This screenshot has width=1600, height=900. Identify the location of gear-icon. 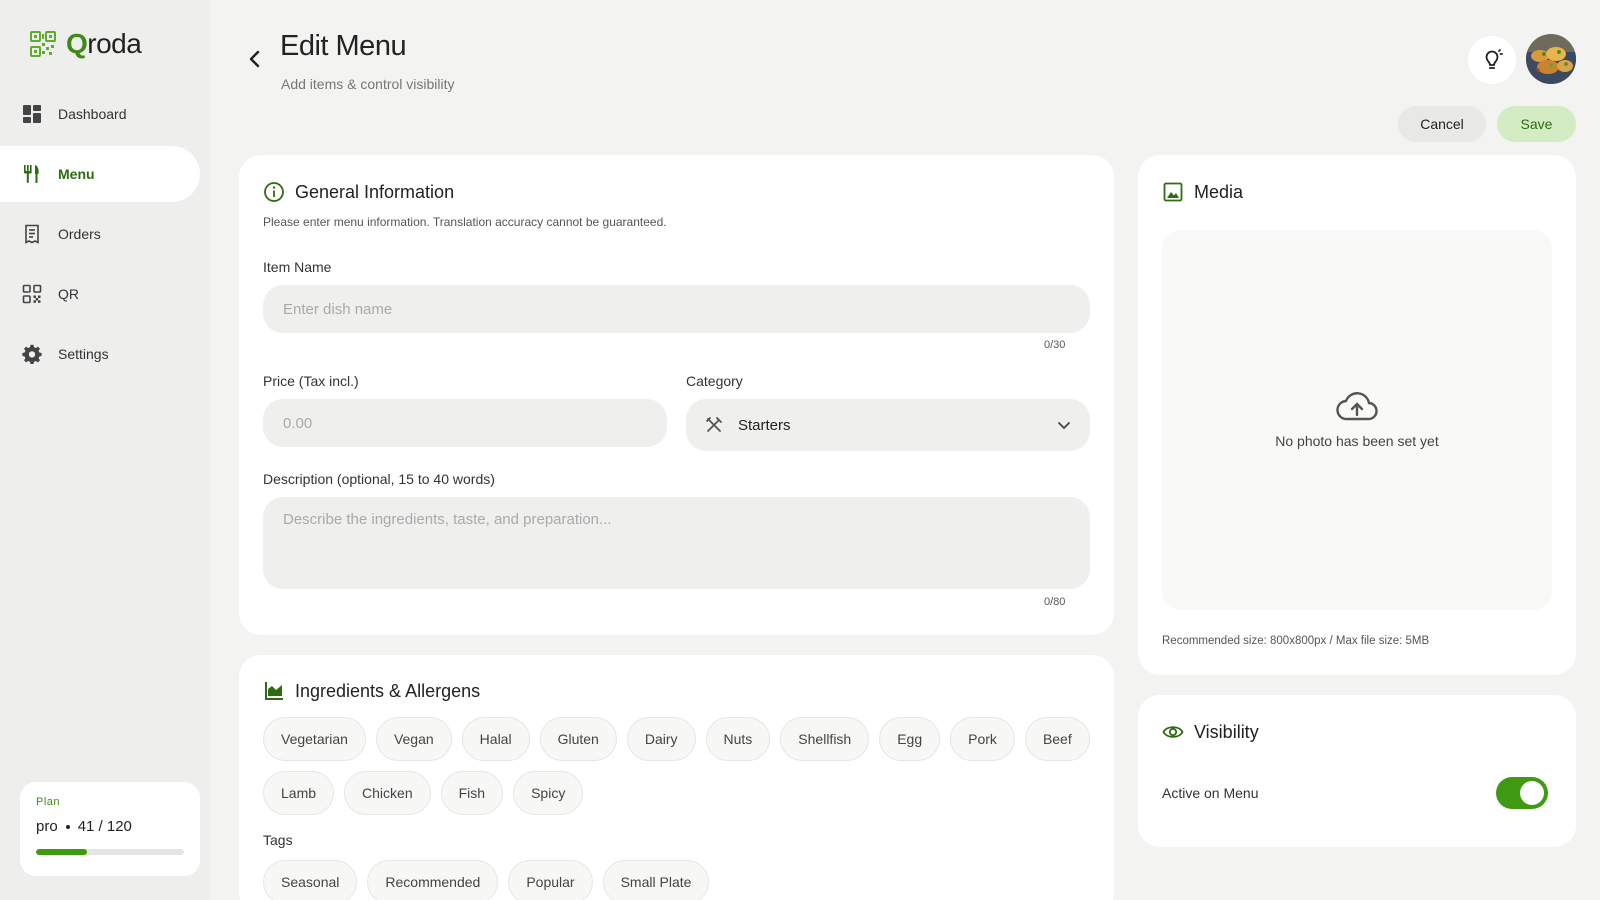
(32, 354).